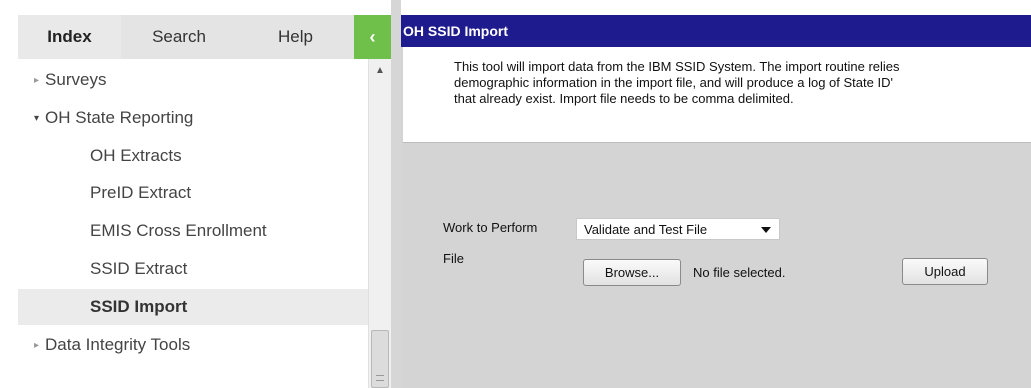  Describe the element at coordinates (179, 37) in the screenshot. I see `tab-search: Search` at that location.